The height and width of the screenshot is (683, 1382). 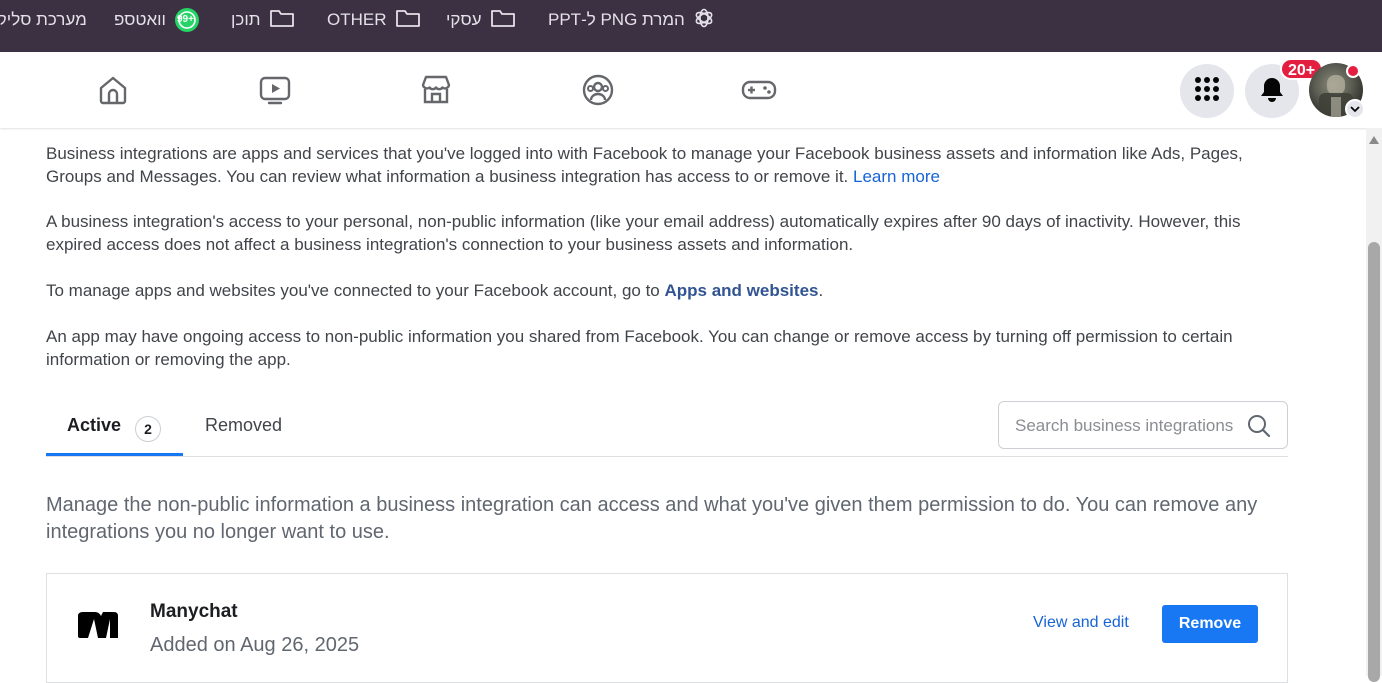 I want to click on search-box, so click(x=1143, y=425).